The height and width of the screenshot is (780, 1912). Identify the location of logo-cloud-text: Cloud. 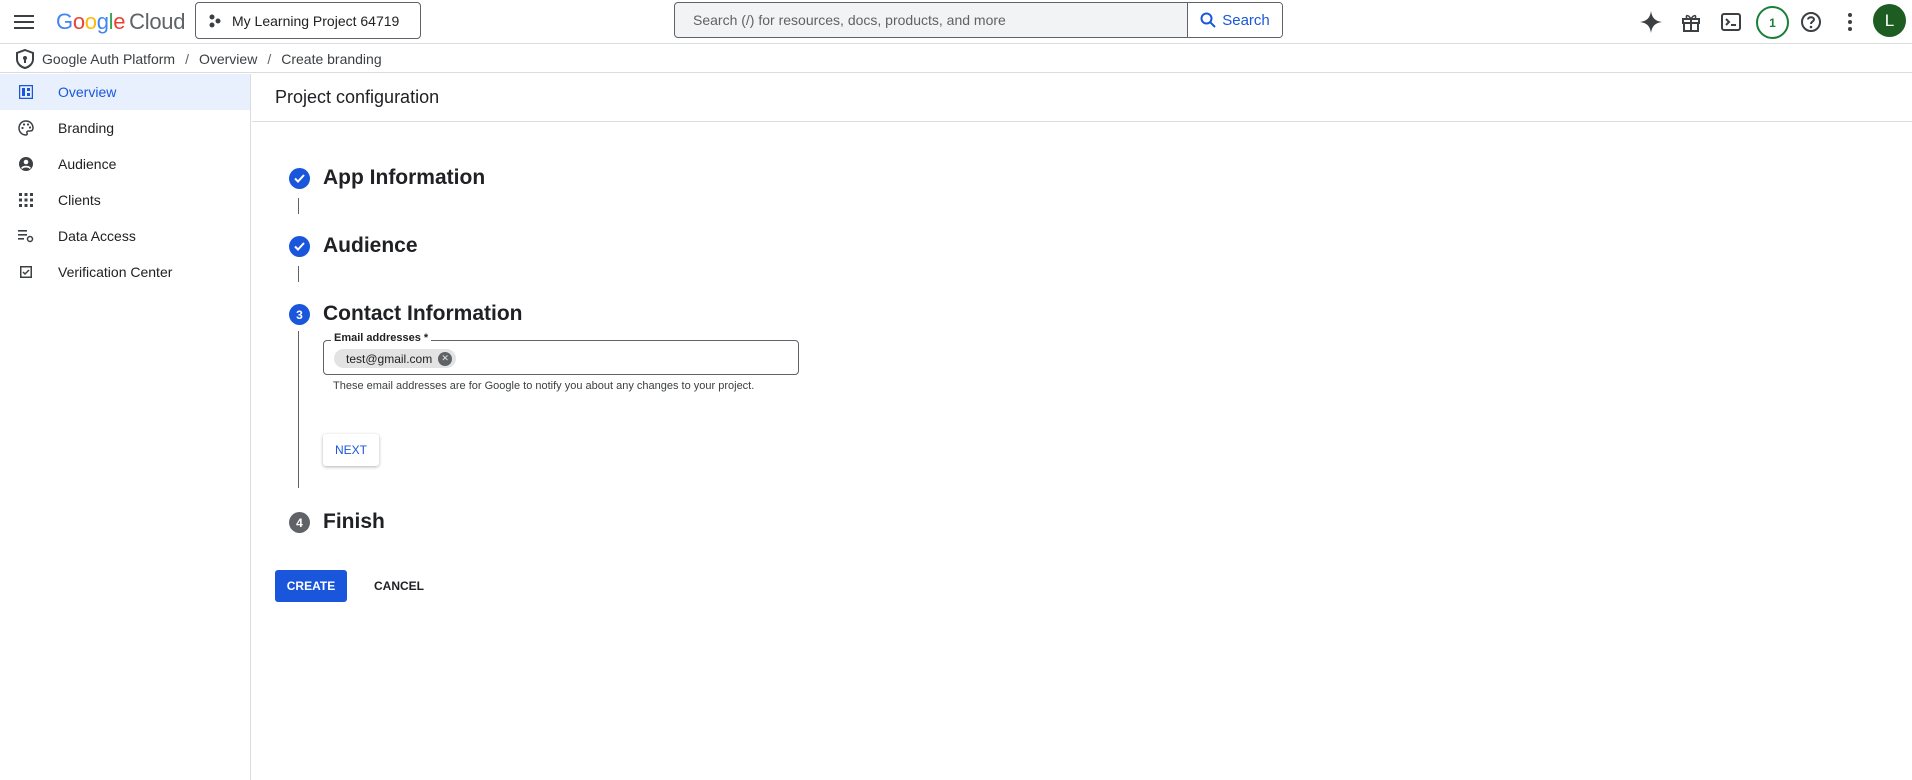
(157, 21).